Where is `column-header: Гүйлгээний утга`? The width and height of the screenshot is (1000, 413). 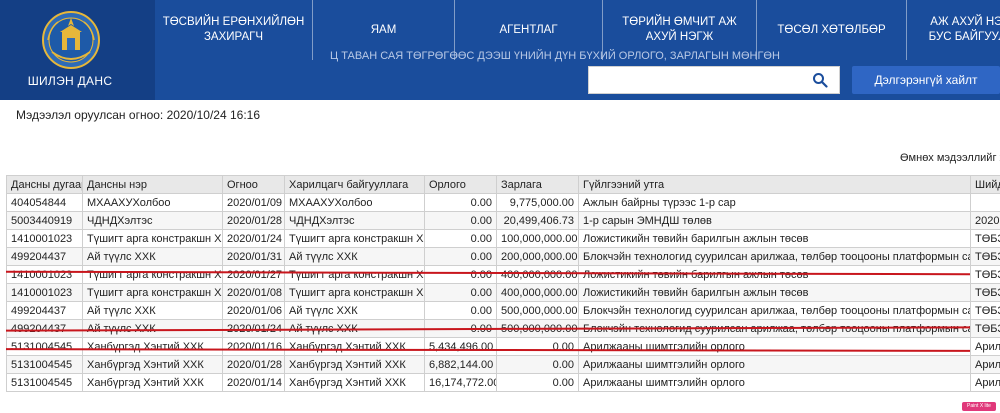
column-header: Гүйлгээний утга is located at coordinates (774, 184).